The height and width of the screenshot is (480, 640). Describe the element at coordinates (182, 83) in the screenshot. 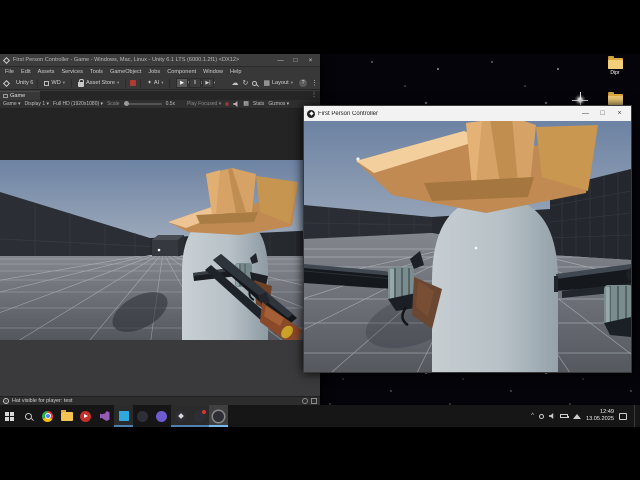

I see `play-button: ▶` at that location.